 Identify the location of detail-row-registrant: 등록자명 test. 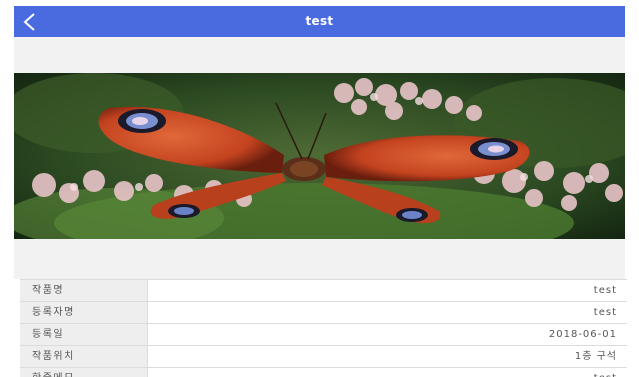
(323, 313).